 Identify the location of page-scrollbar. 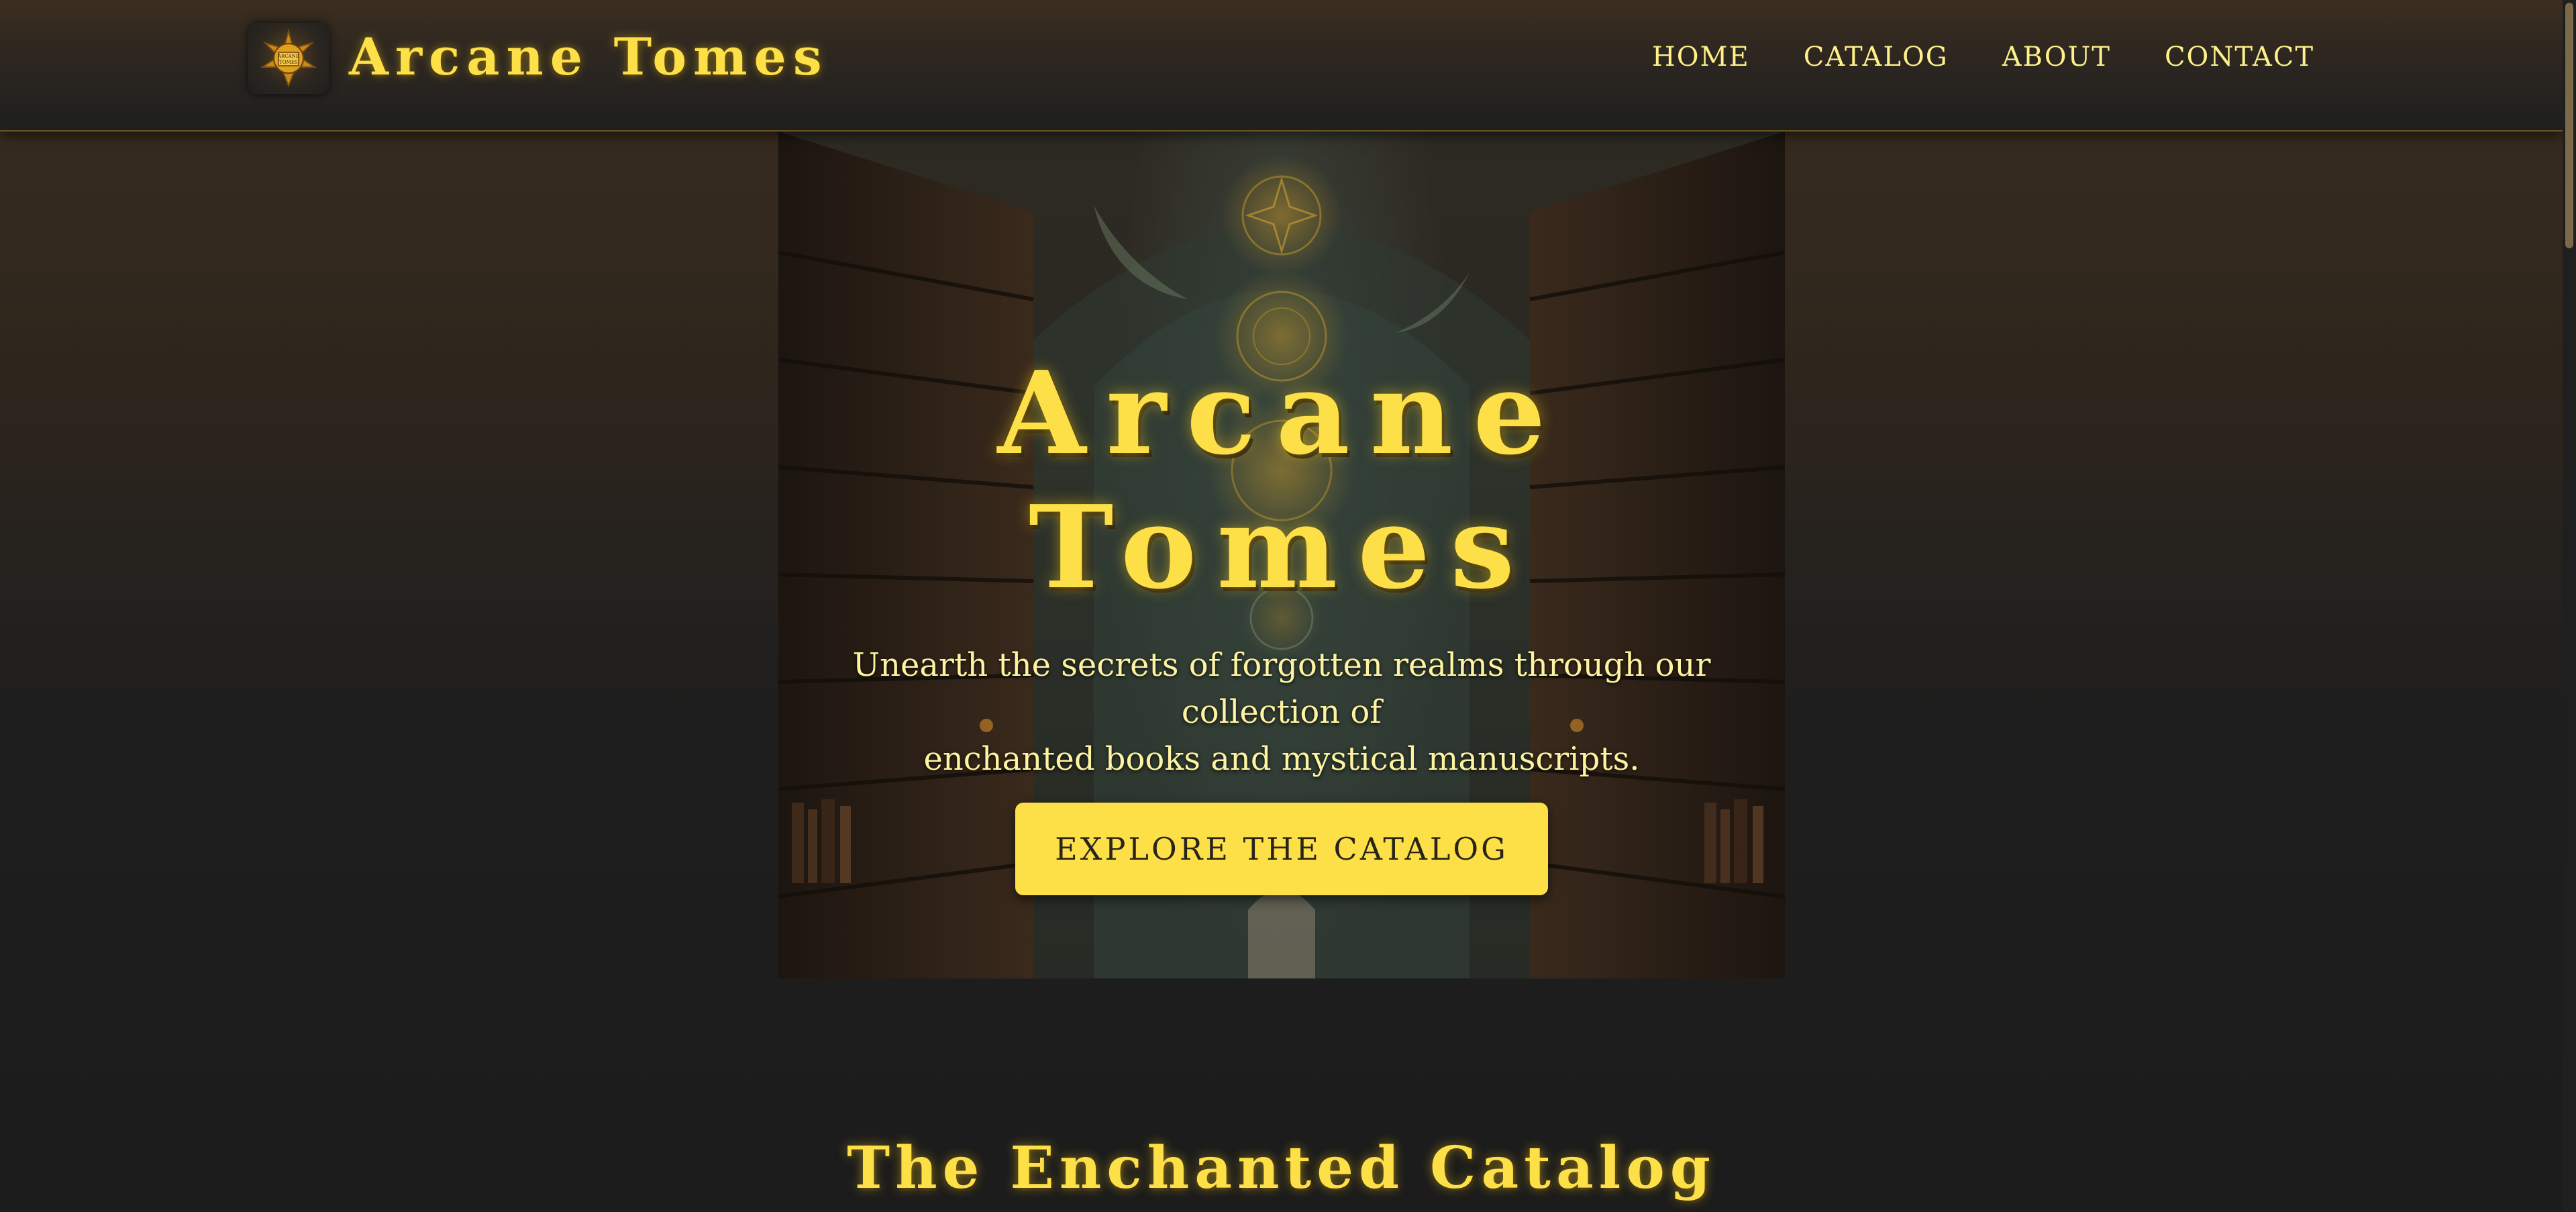
(2569, 606).